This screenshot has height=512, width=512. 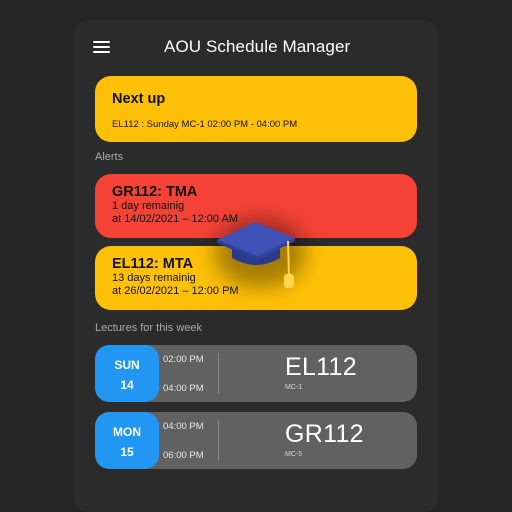 What do you see at coordinates (127, 452) in the screenshot?
I see `lecture-day-date: 15` at bounding box center [127, 452].